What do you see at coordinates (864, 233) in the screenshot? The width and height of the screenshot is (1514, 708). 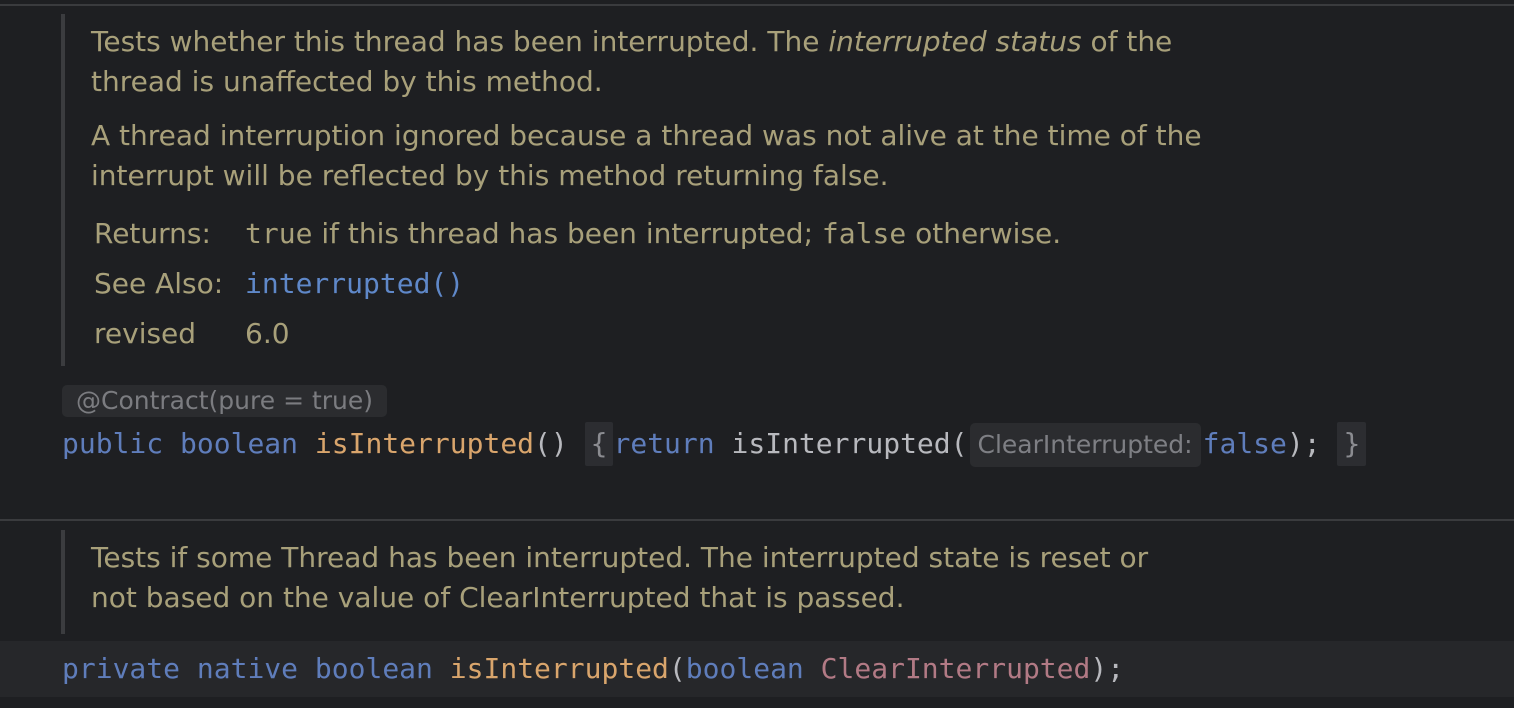 I see `code-false: false` at bounding box center [864, 233].